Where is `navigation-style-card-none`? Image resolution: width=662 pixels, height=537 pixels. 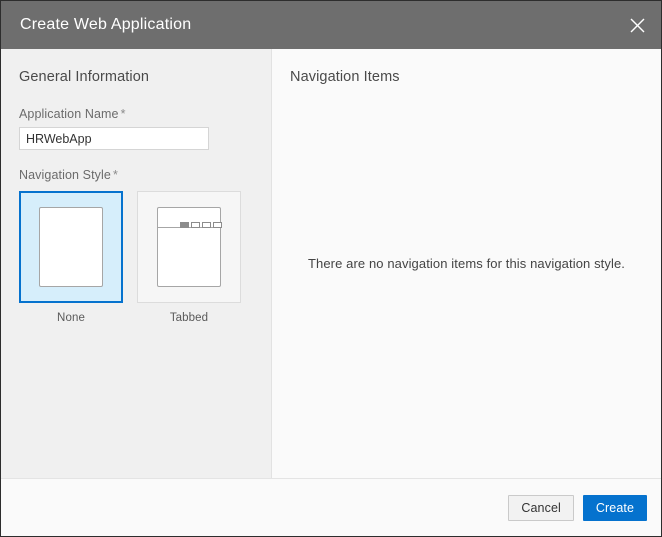 navigation-style-card-none is located at coordinates (71, 247).